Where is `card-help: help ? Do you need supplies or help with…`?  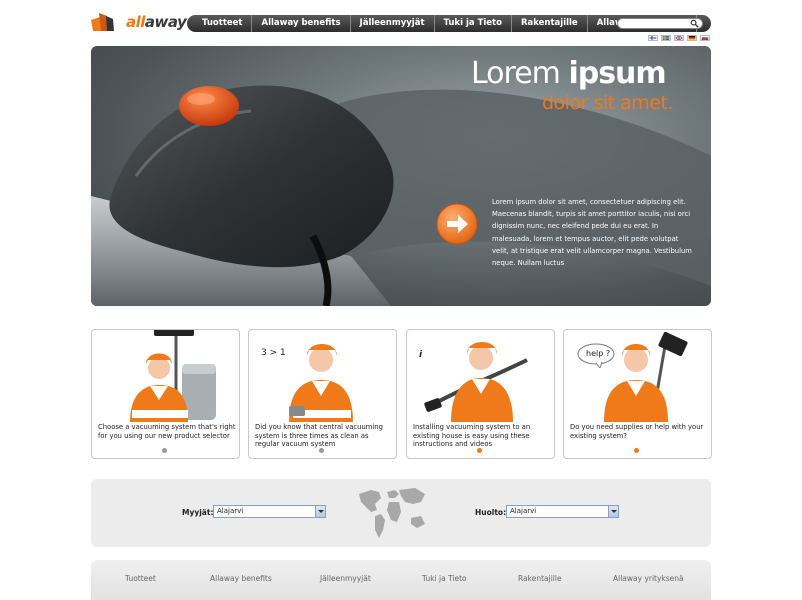 card-help: help ? Do you need supplies or help with… is located at coordinates (637, 394).